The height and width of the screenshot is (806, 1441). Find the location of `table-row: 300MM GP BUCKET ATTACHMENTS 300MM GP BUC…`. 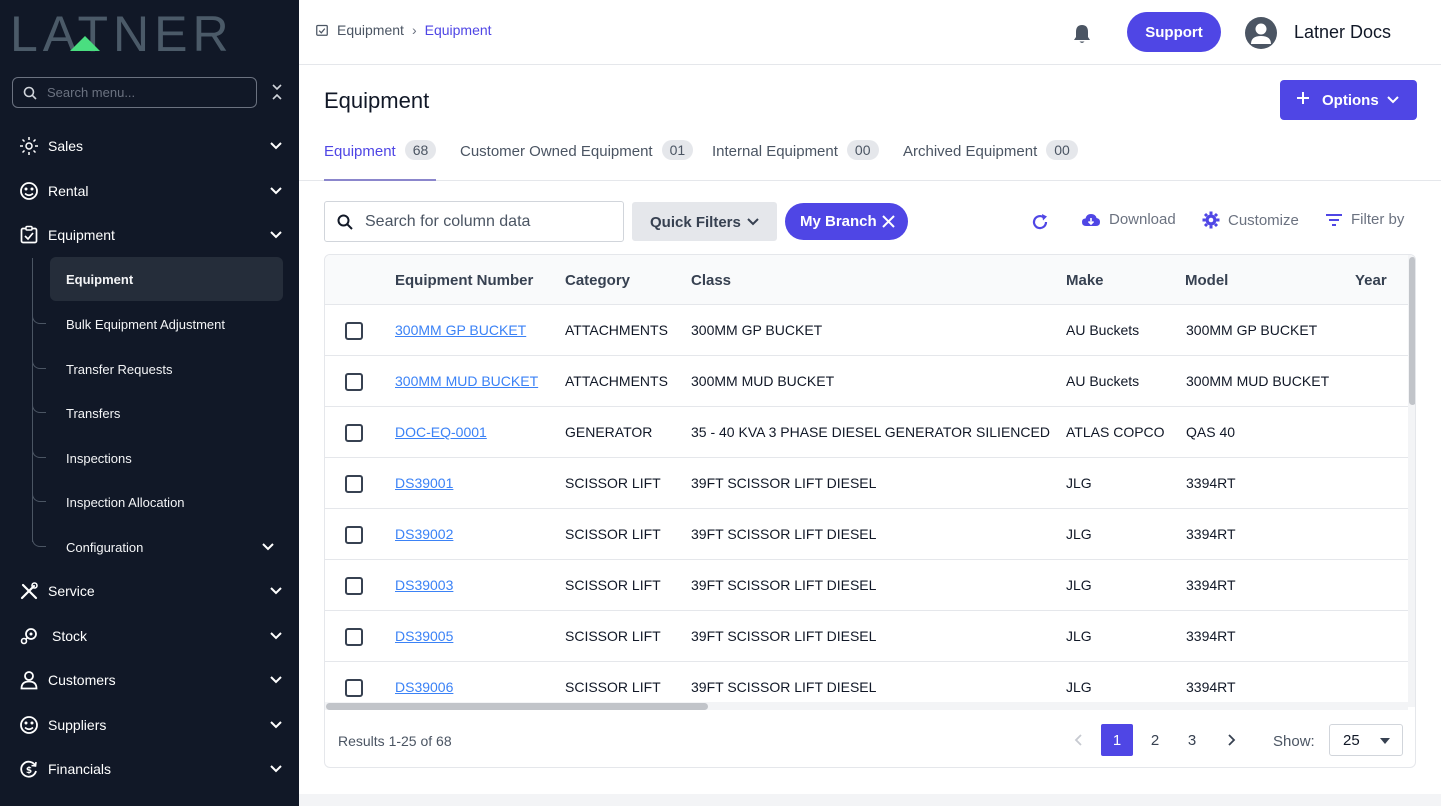

table-row: 300MM GP BUCKET ATTACHMENTS 300MM GP BUC… is located at coordinates (866, 330).